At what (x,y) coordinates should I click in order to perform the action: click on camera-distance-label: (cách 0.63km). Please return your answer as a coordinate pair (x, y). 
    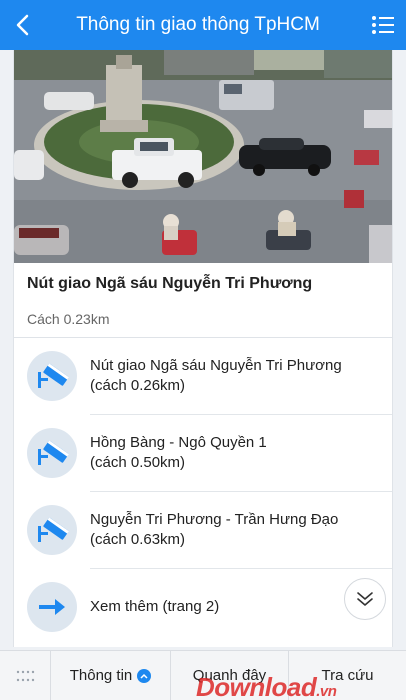
    Looking at the image, I should click on (138, 539).